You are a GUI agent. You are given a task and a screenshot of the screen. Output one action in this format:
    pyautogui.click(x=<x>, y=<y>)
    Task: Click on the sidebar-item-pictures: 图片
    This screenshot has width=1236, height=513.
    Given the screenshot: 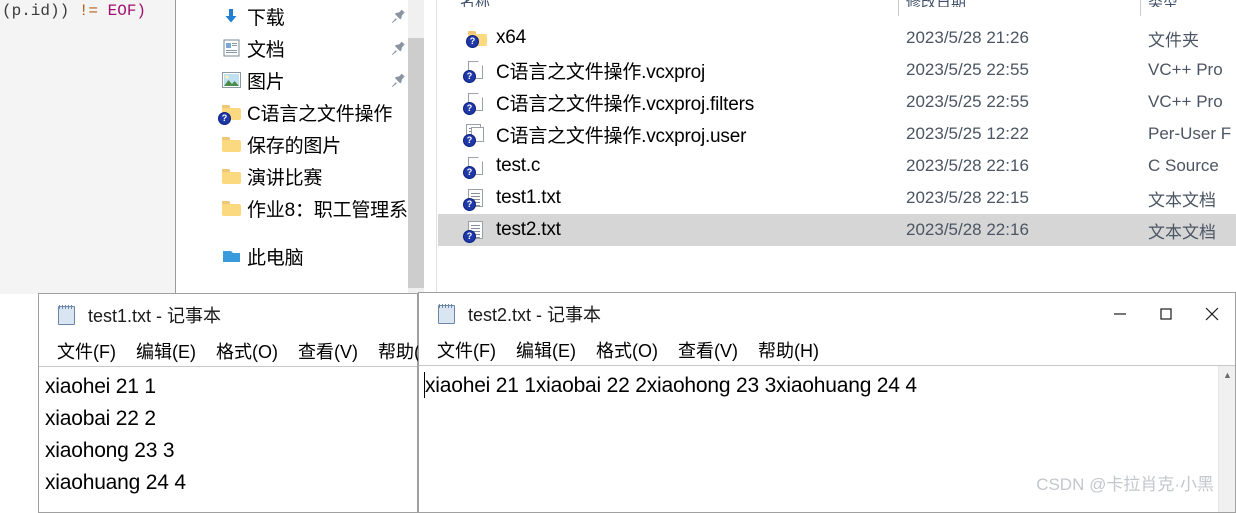 What is the action you would take?
    pyautogui.click(x=307, y=80)
    